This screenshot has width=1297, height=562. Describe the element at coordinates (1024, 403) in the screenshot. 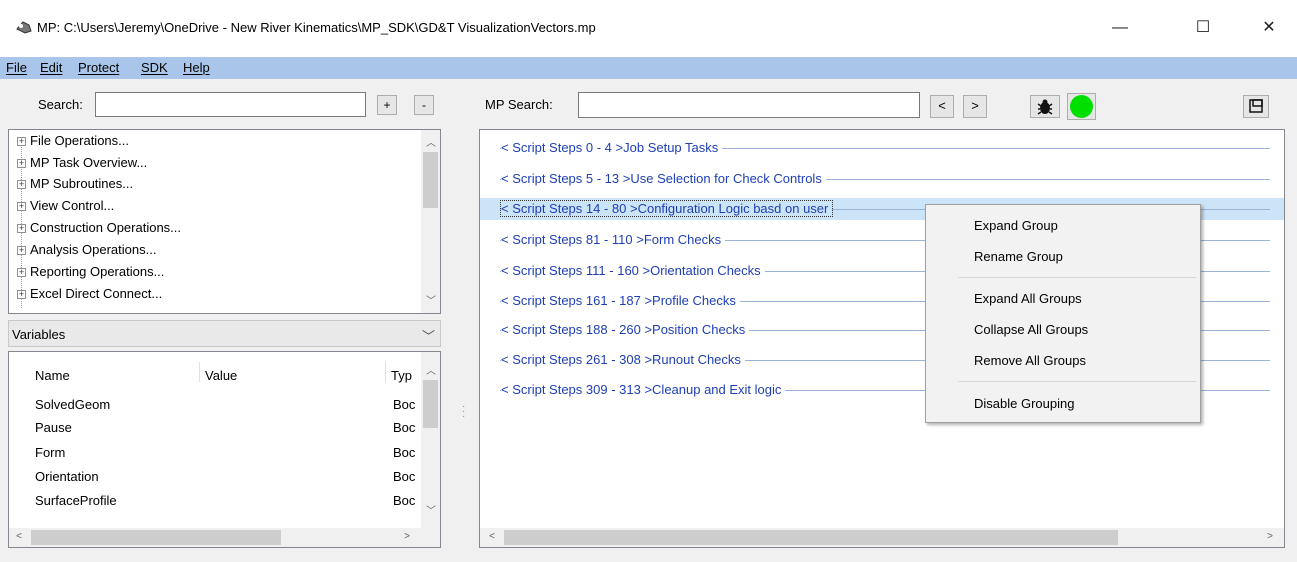

I see `menu-item-disable-grouping: Disable Grouping` at that location.